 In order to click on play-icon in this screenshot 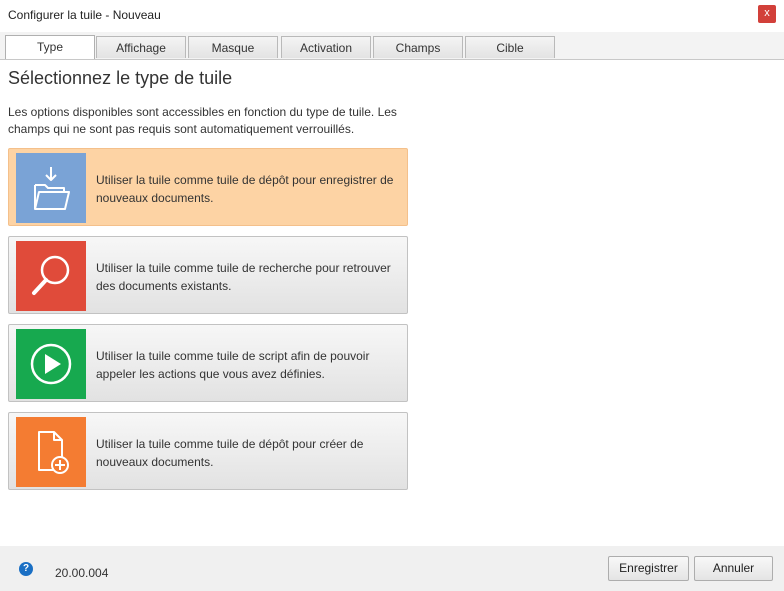, I will do `click(51, 364)`.